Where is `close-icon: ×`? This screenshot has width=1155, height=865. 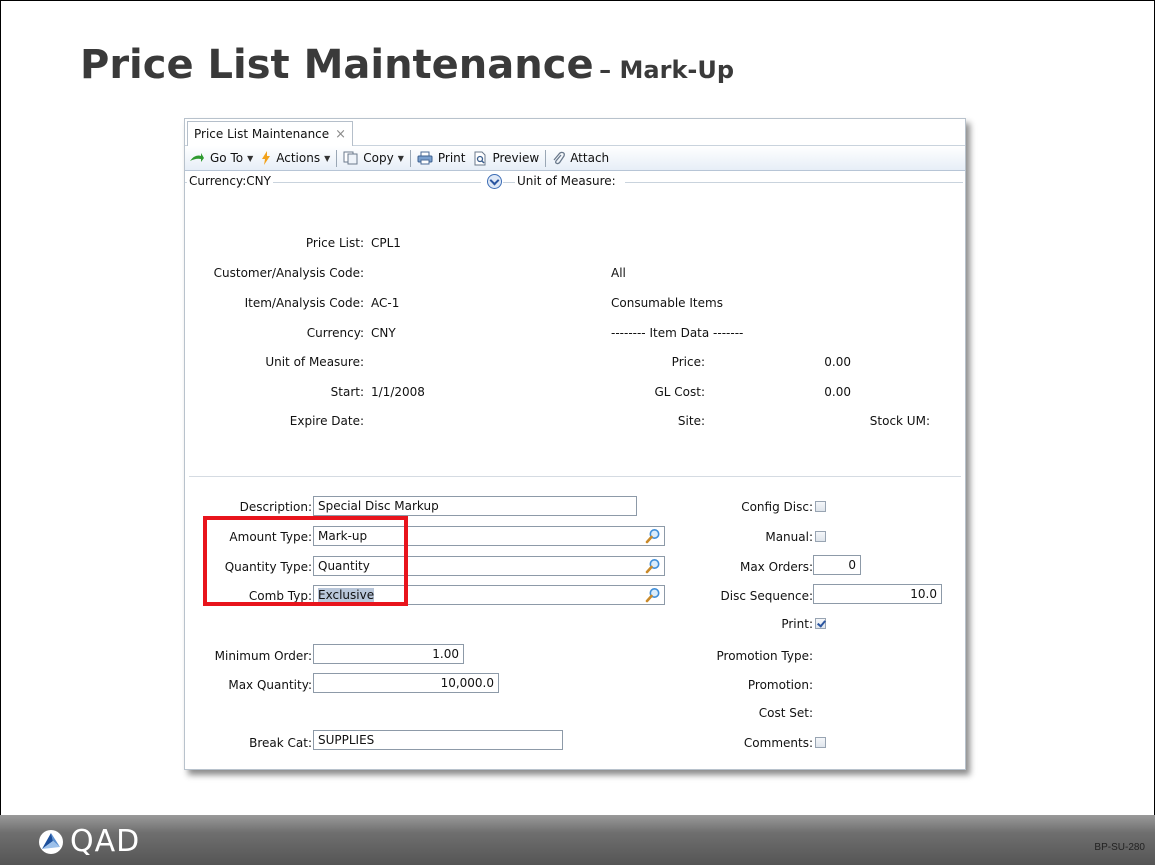 close-icon: × is located at coordinates (340, 134).